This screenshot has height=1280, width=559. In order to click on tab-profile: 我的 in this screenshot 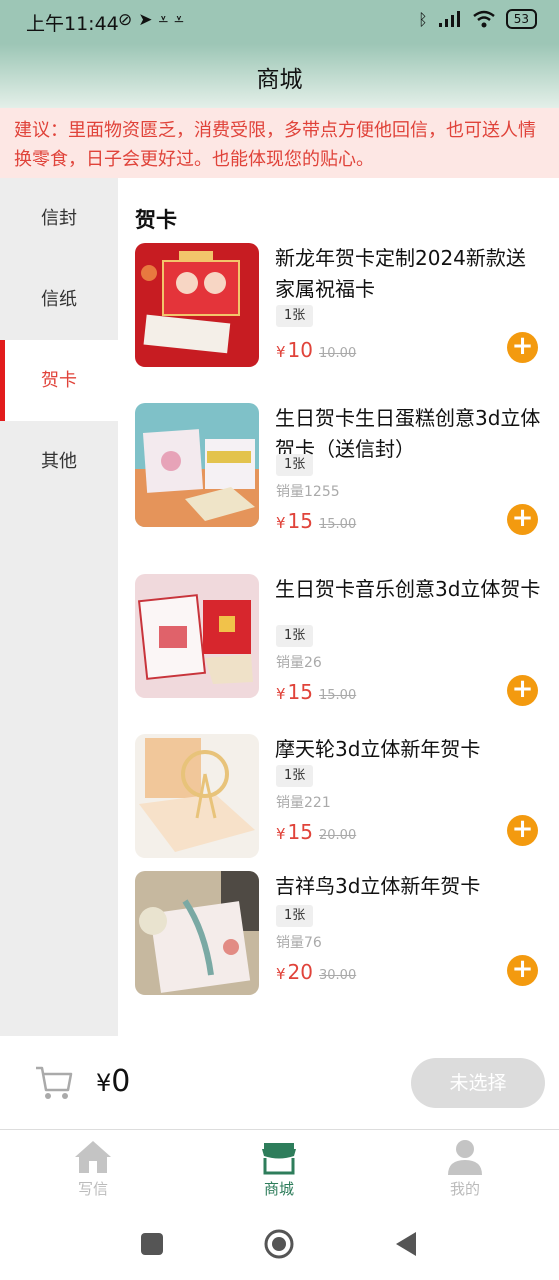, I will do `click(465, 1169)`.